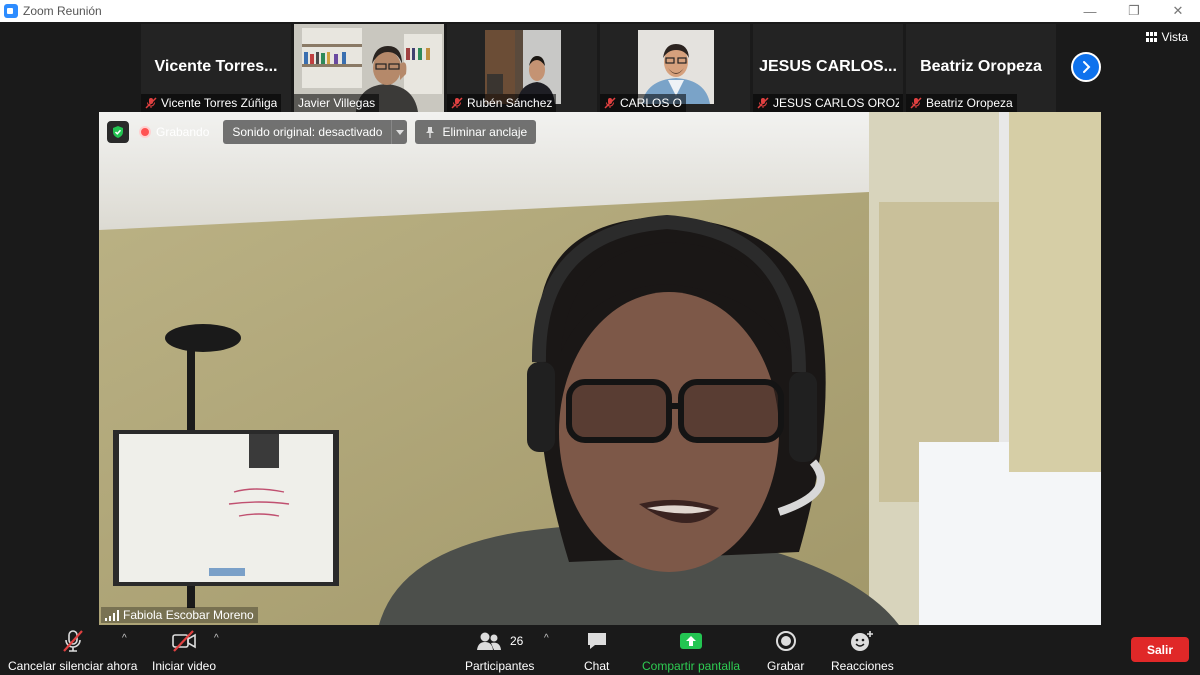 This screenshot has width=1200, height=675. I want to click on participants-icon, so click(489, 641).